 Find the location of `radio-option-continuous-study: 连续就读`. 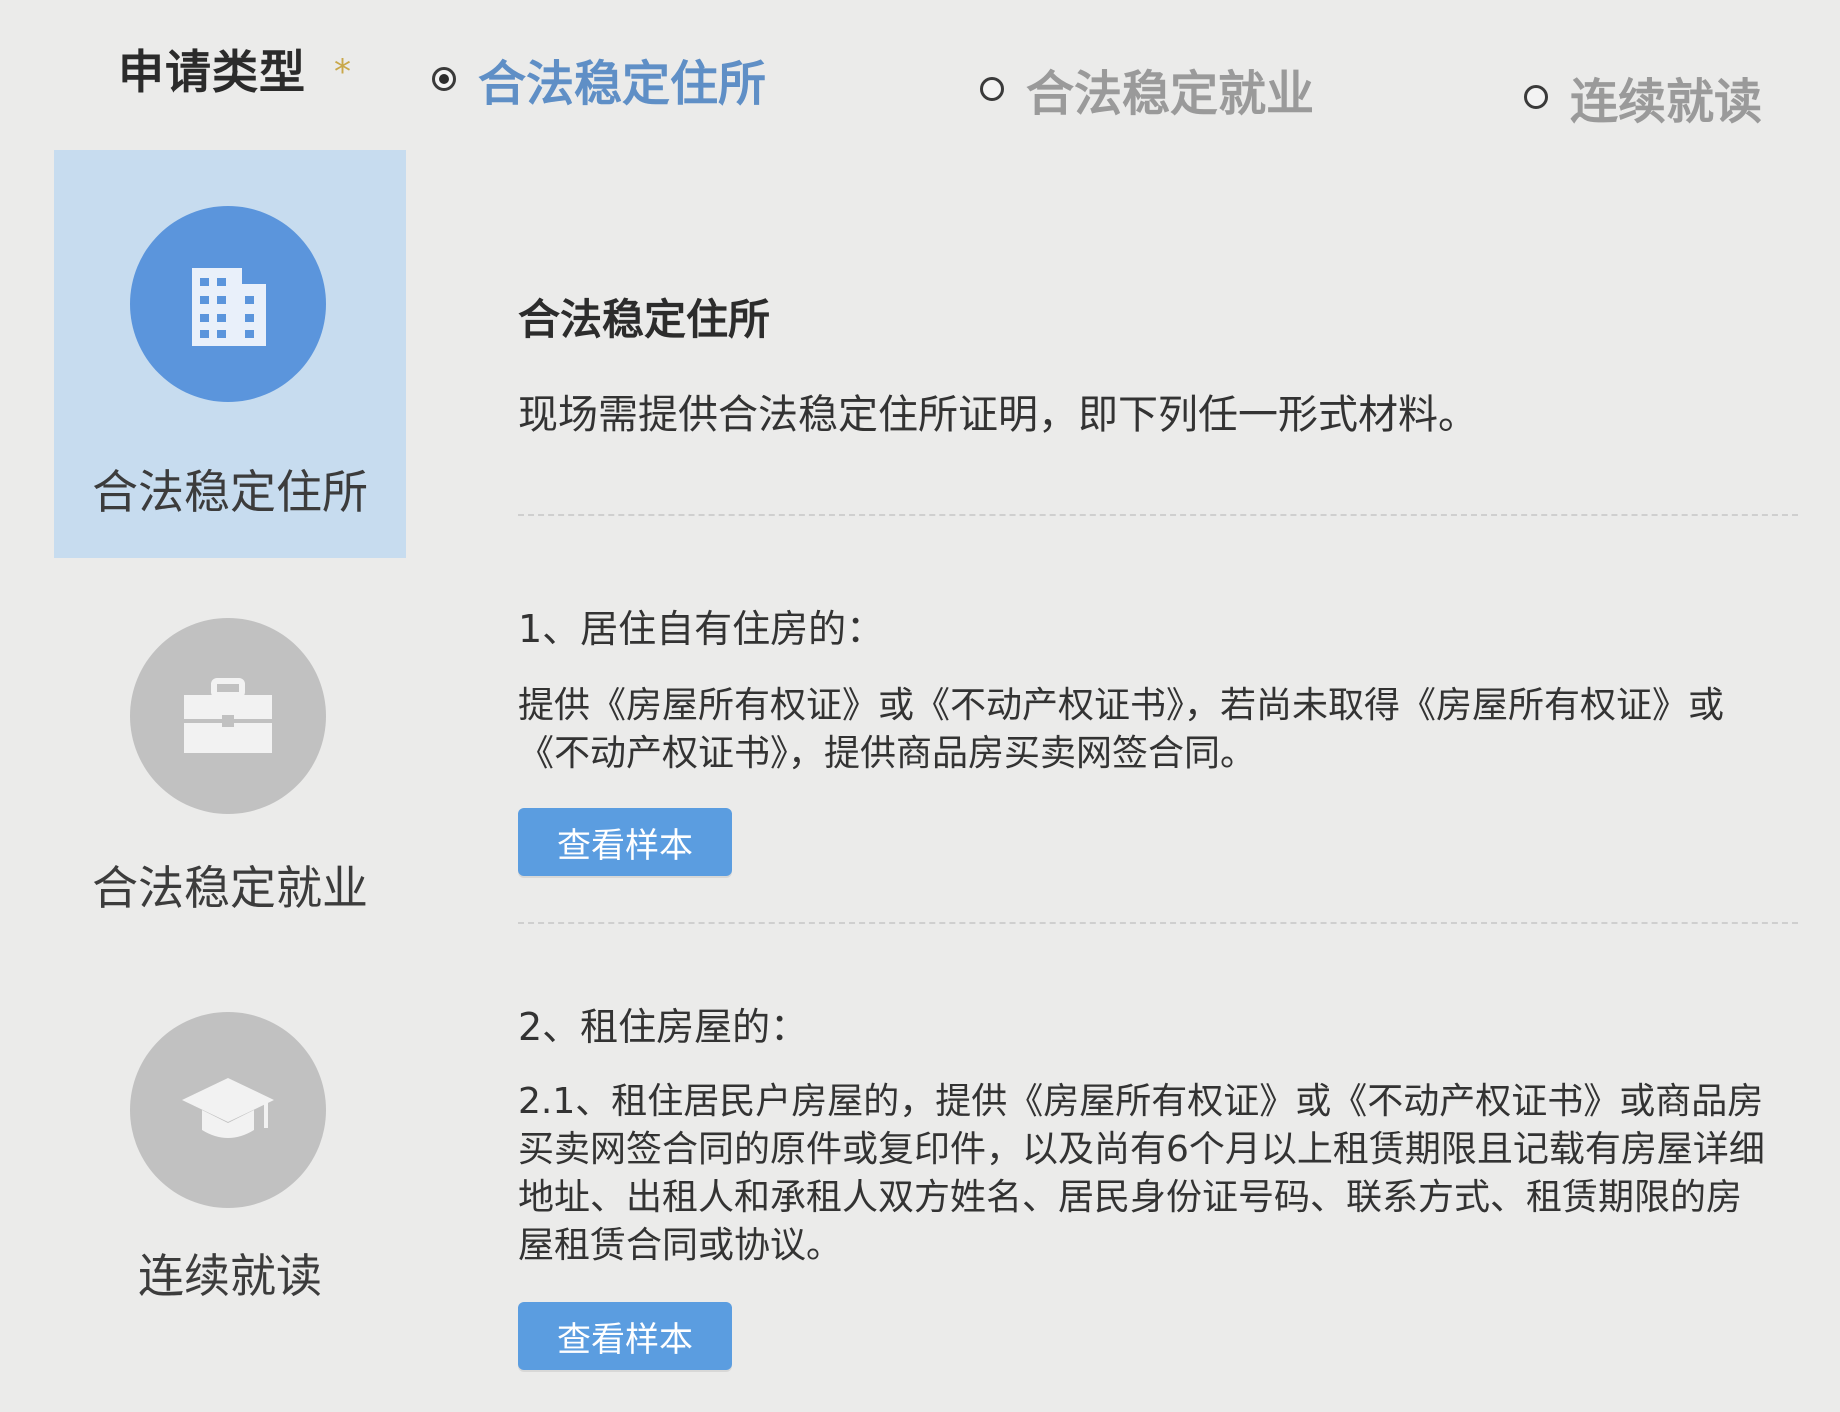

radio-option-continuous-study: 连续就读 is located at coordinates (1643, 97).